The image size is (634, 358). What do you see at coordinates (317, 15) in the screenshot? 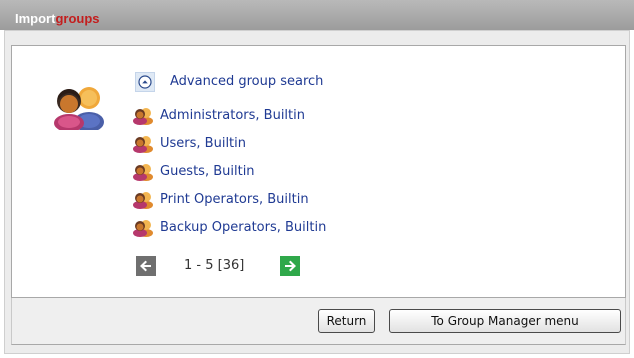
I see `header-bar: Importgroups` at bounding box center [317, 15].